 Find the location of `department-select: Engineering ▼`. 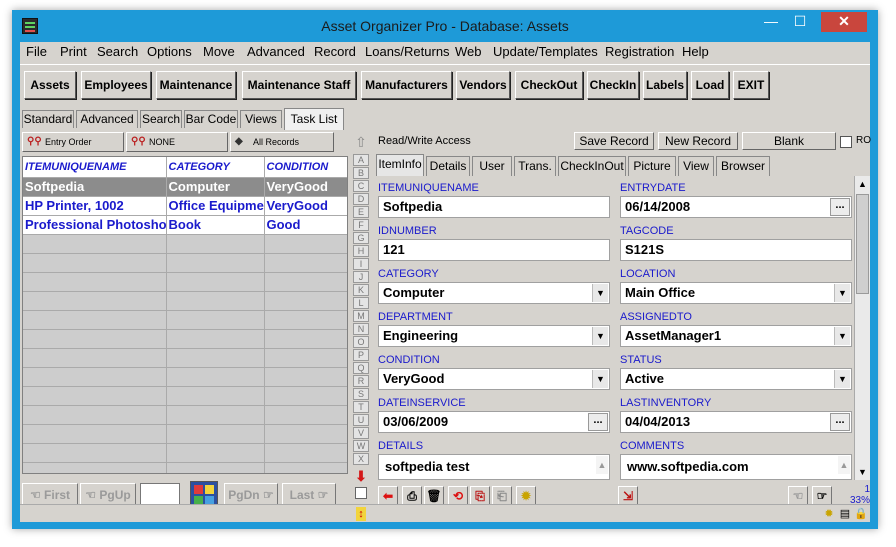

department-select: Engineering ▼ is located at coordinates (494, 336).